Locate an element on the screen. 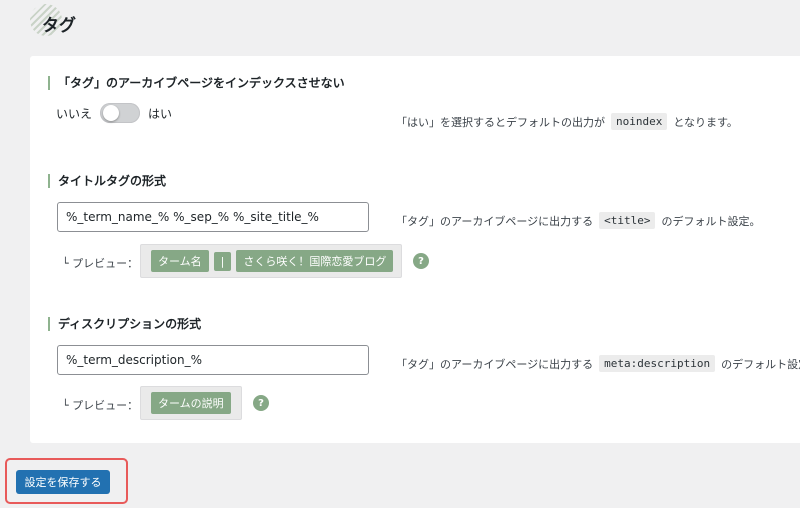 This screenshot has height=508, width=800. toggle-option-off: いいえ is located at coordinates (74, 113).